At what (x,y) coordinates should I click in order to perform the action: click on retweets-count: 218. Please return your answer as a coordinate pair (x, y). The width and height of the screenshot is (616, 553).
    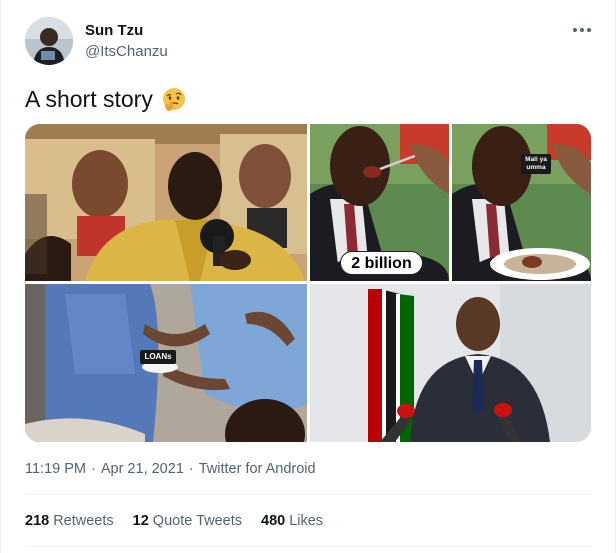
    Looking at the image, I should click on (37, 521).